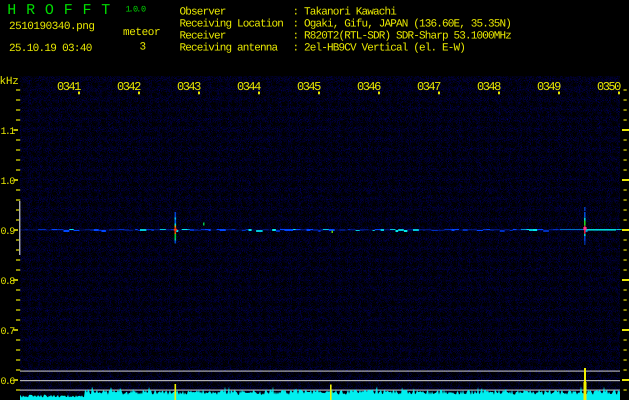 The height and width of the screenshot is (400, 629). Describe the element at coordinates (8, 332) in the screenshot. I see `svg-text: 0.7` at that location.